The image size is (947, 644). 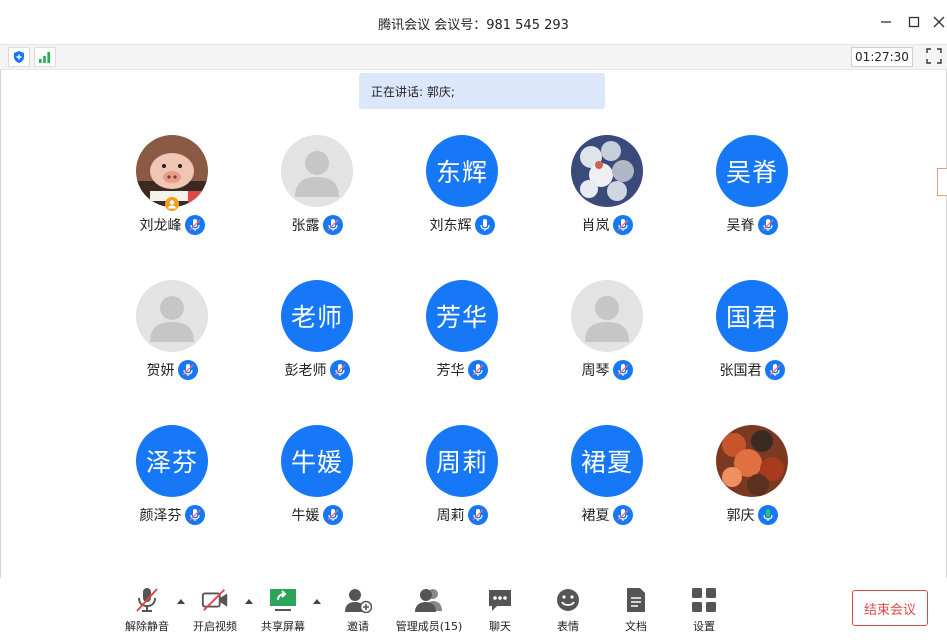 What do you see at coordinates (462, 340) in the screenshot?
I see `participant-tile: 芳华 芳华` at bounding box center [462, 340].